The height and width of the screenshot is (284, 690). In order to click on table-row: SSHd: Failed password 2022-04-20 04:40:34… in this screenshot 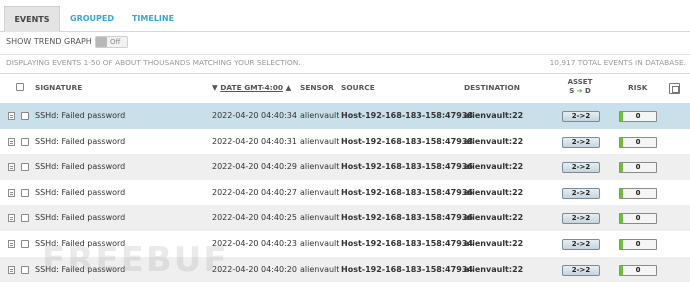, I will do `click(345, 116)`.